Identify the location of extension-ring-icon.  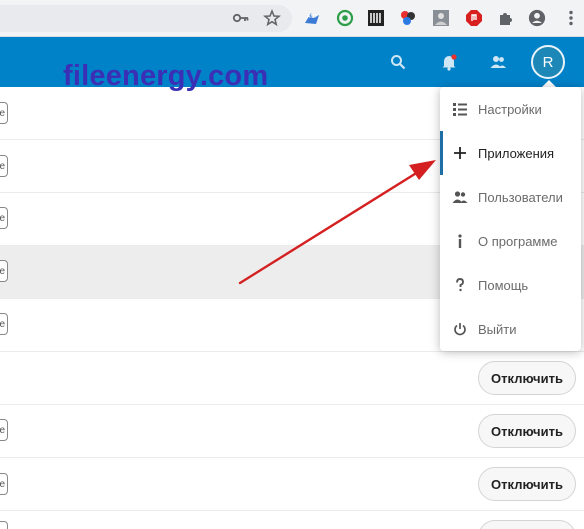
(345, 18).